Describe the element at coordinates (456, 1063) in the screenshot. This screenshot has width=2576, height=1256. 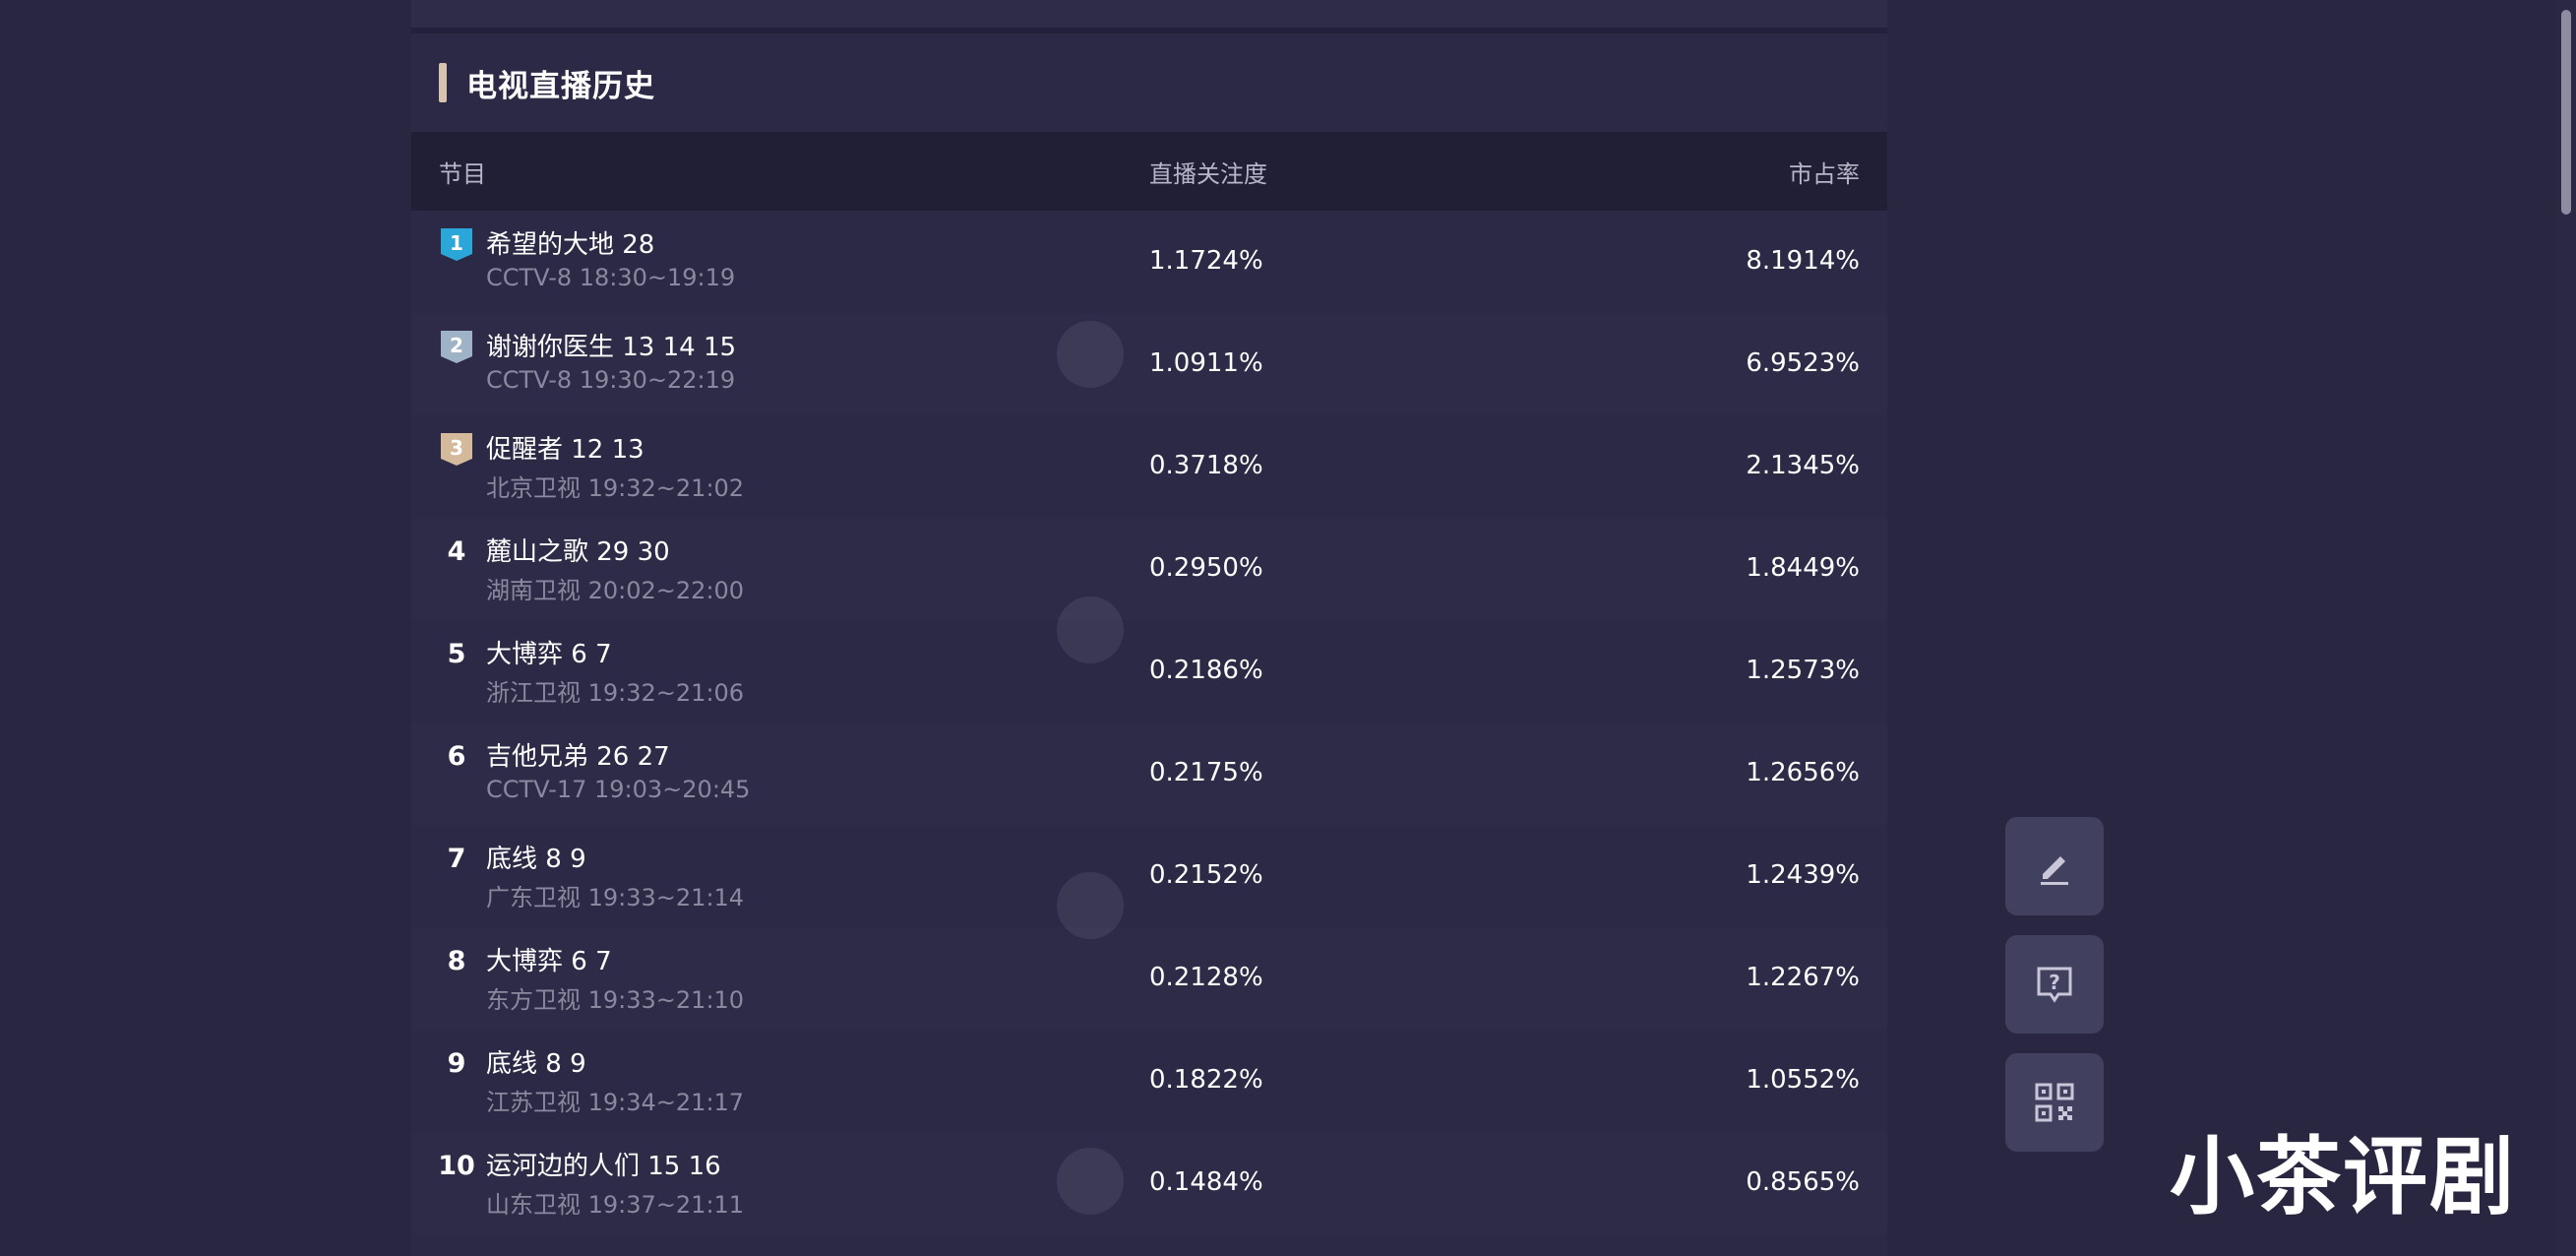
I see `rank-number: 9` at that location.